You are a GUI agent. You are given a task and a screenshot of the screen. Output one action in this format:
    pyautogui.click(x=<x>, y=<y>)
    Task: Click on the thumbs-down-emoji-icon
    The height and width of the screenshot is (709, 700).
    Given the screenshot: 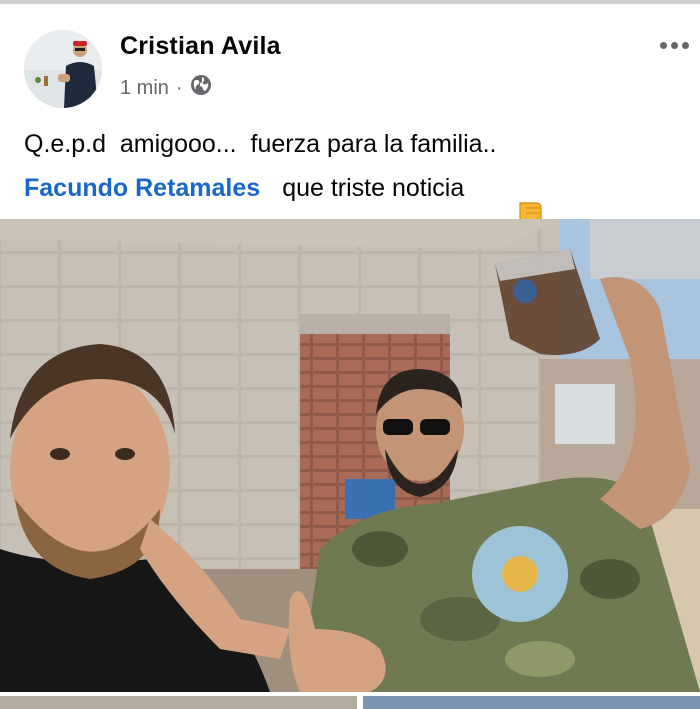 What is the action you would take?
    pyautogui.click(x=508, y=202)
    